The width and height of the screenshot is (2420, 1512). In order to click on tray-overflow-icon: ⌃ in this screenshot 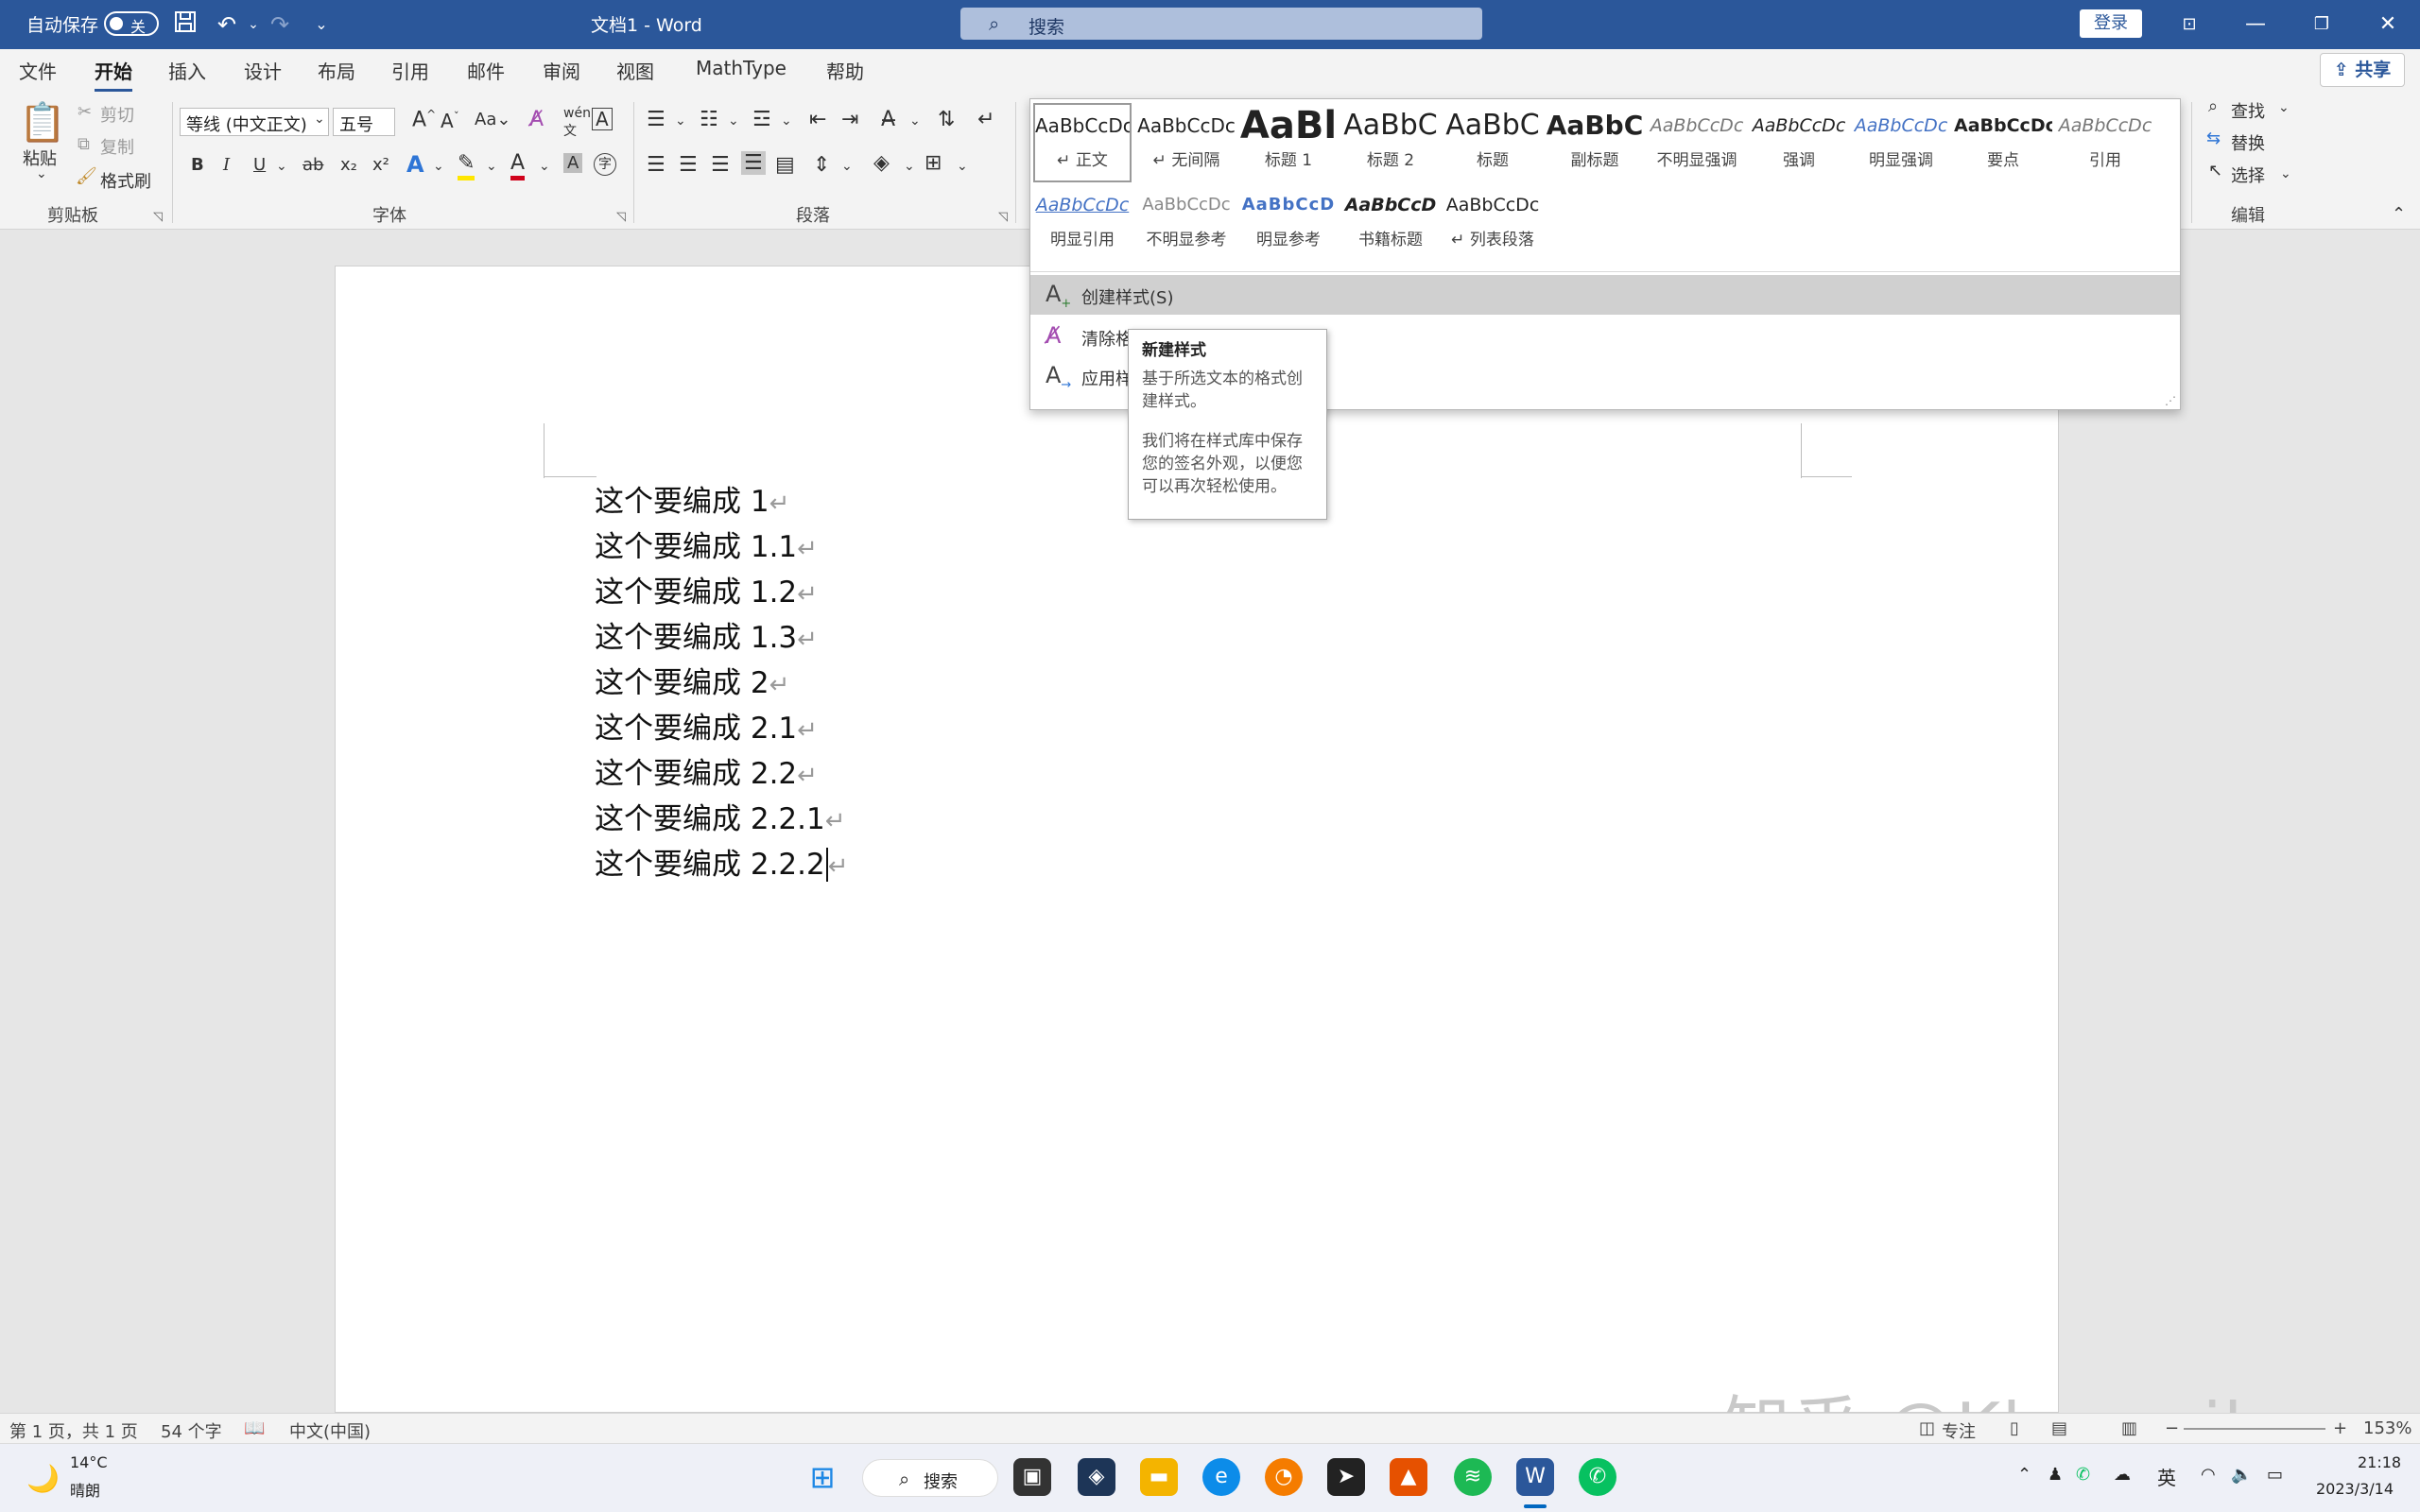, I will do `click(2024, 1475)`.